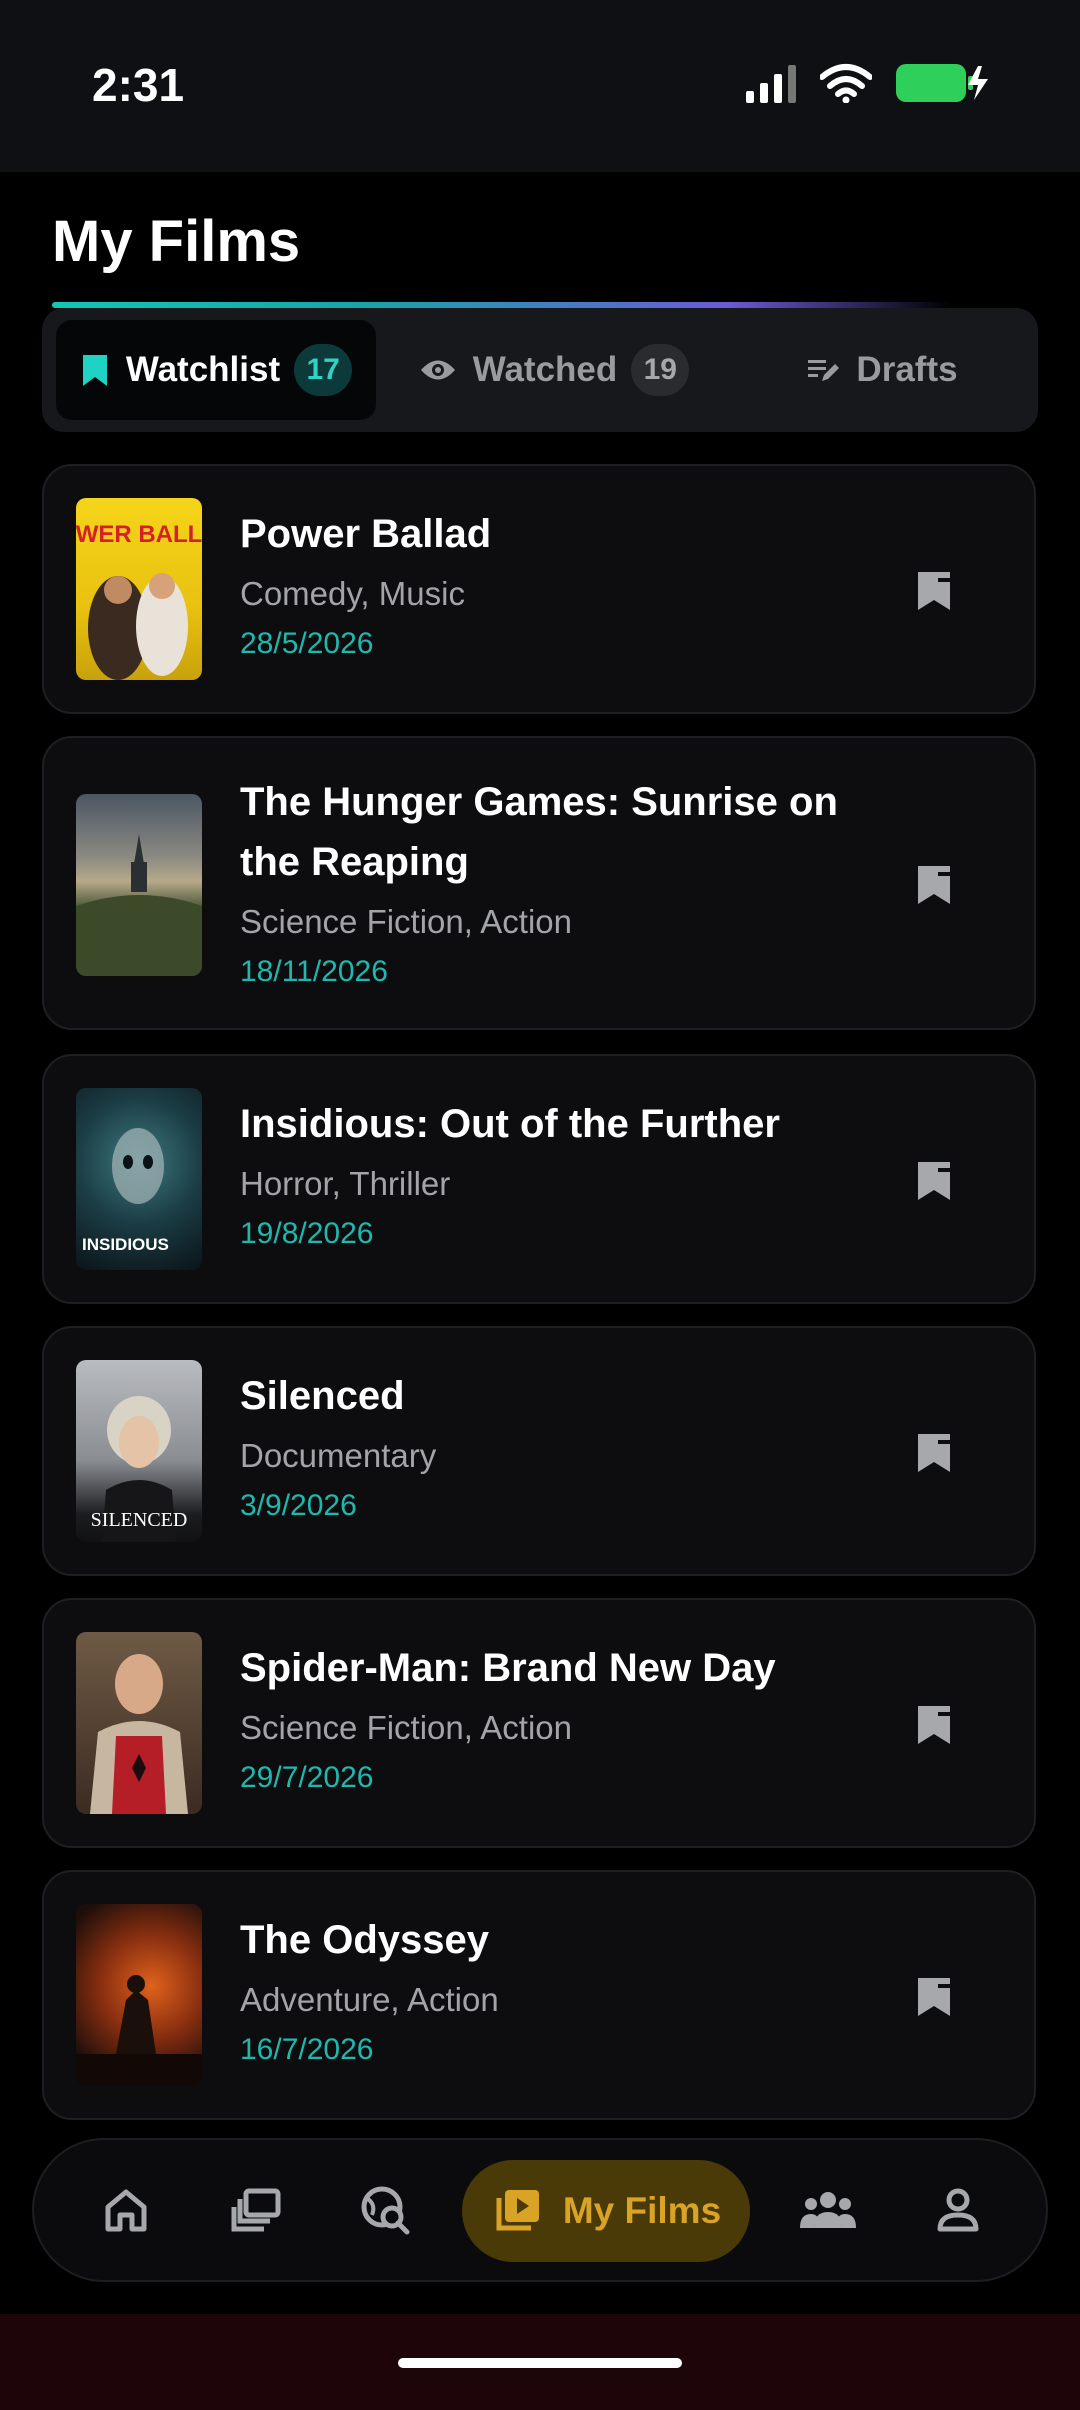 This screenshot has height=2410, width=1080. What do you see at coordinates (369, 1999) in the screenshot?
I see `film-genres: Adventure, Action` at bounding box center [369, 1999].